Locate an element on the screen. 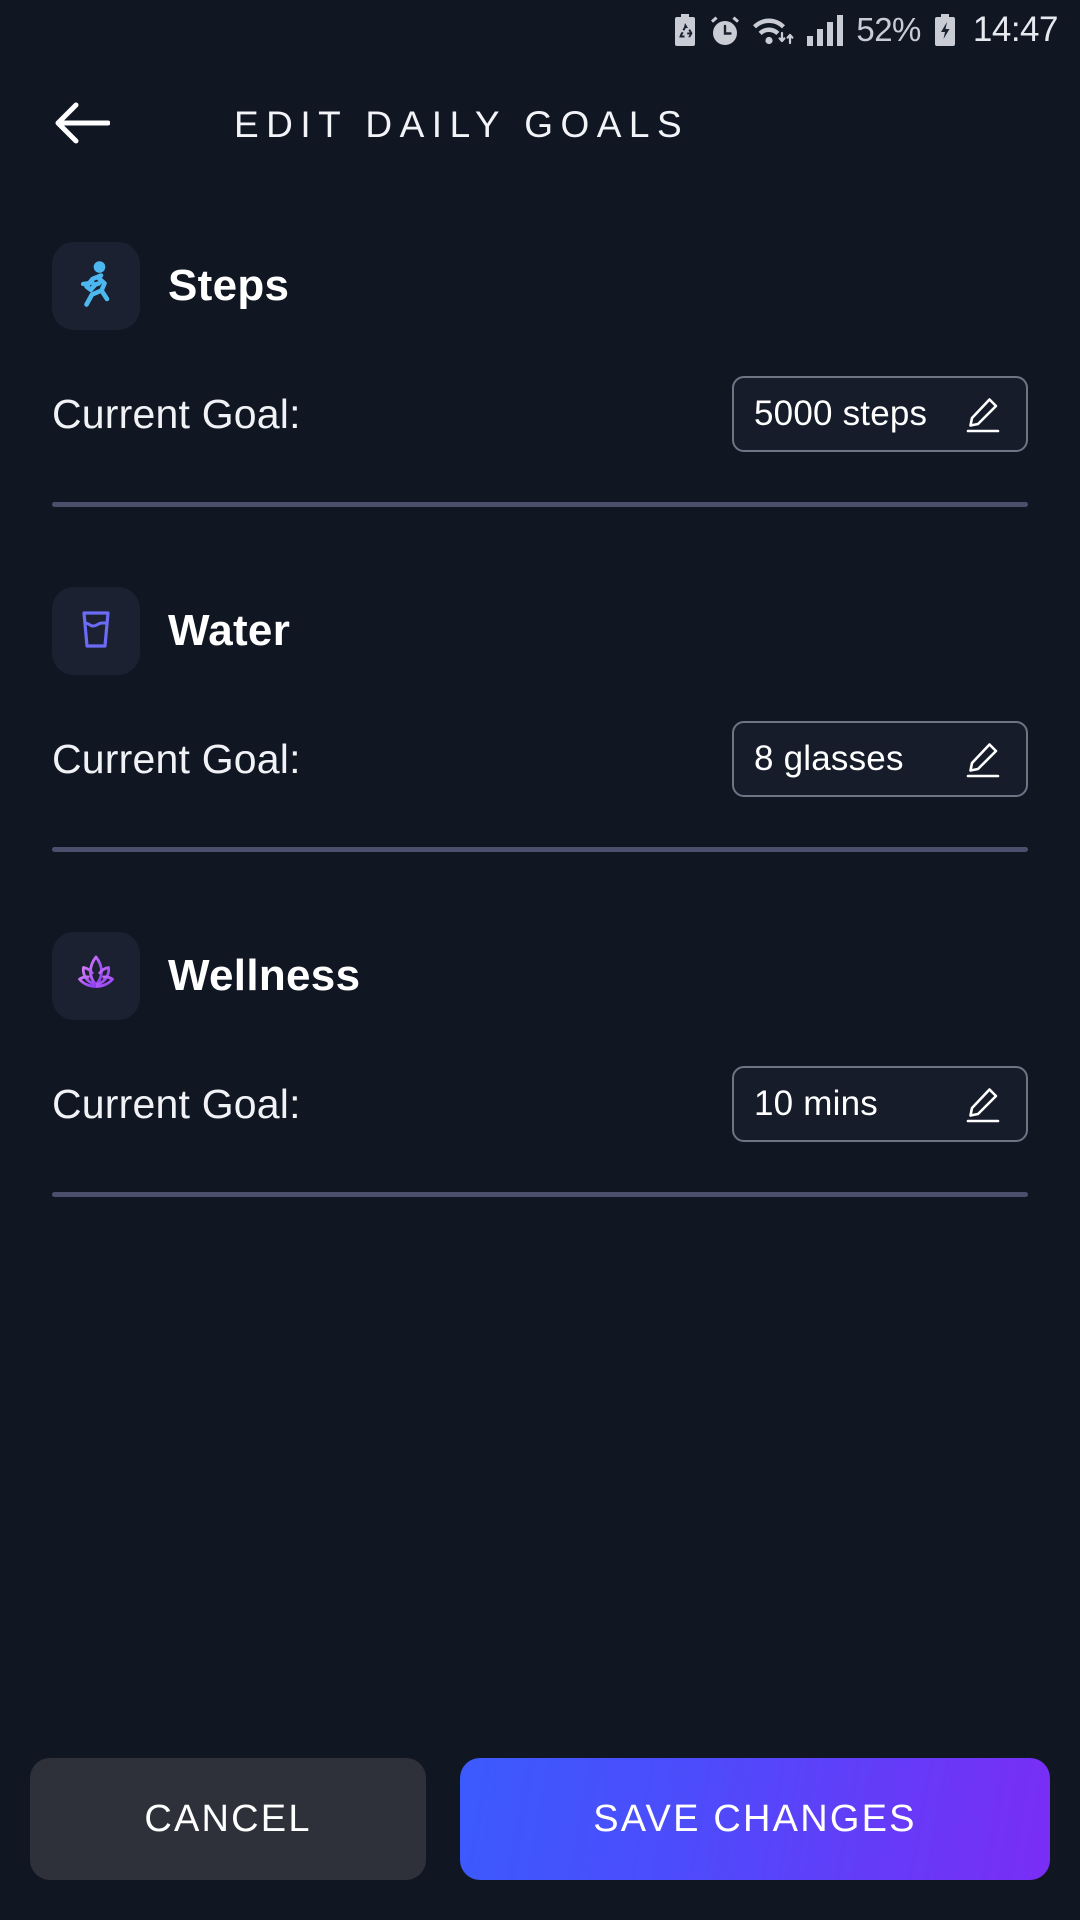 This screenshot has height=1920, width=1080. goal-value-water: 8 glasses is located at coordinates (829, 758).